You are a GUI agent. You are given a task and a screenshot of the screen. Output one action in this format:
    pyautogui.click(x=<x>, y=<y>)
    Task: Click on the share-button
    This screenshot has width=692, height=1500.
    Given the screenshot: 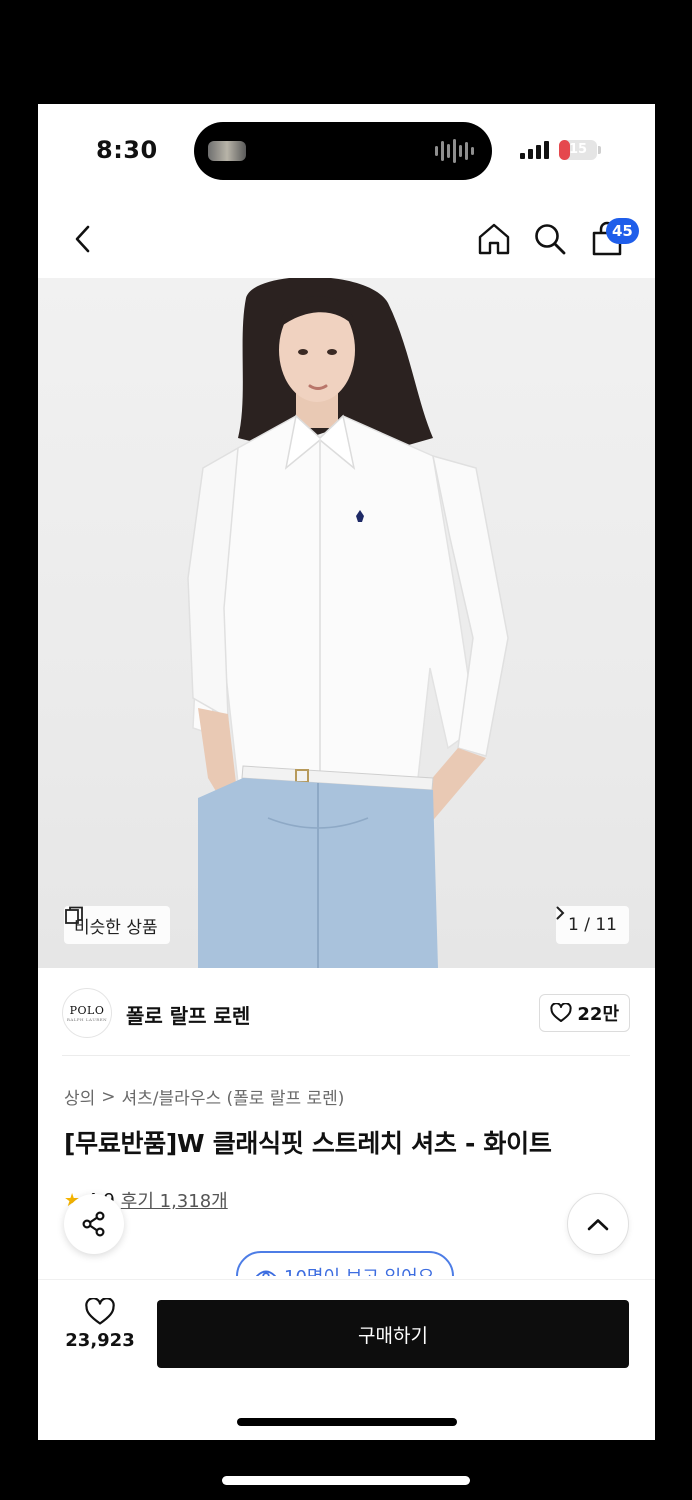 What is the action you would take?
    pyautogui.click(x=94, y=1224)
    